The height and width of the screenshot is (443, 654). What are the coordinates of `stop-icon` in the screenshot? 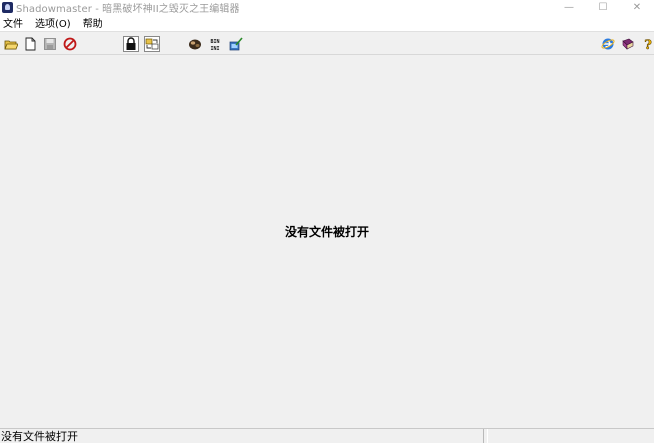 It's located at (70, 44).